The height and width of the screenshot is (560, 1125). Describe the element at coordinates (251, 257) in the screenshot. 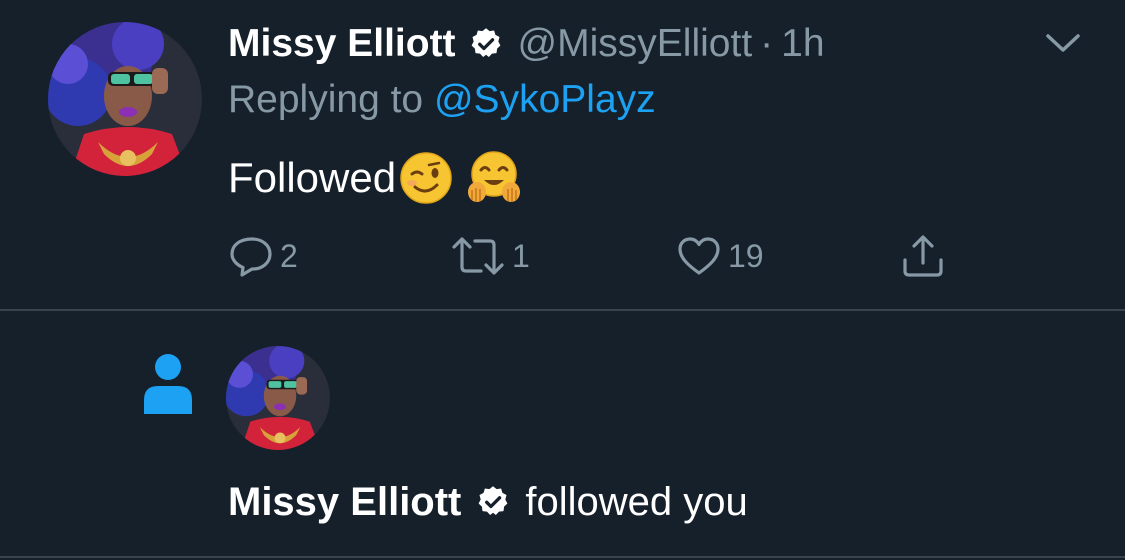

I see `reply-icon` at that location.